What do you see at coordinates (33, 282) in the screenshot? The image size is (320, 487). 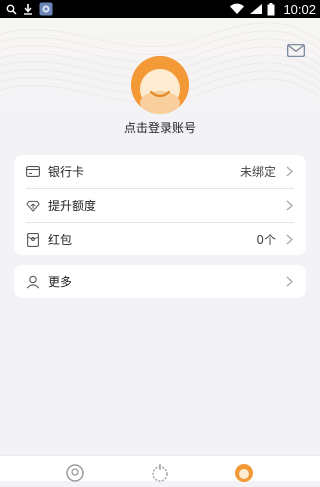 I see `more-user-icon` at bounding box center [33, 282].